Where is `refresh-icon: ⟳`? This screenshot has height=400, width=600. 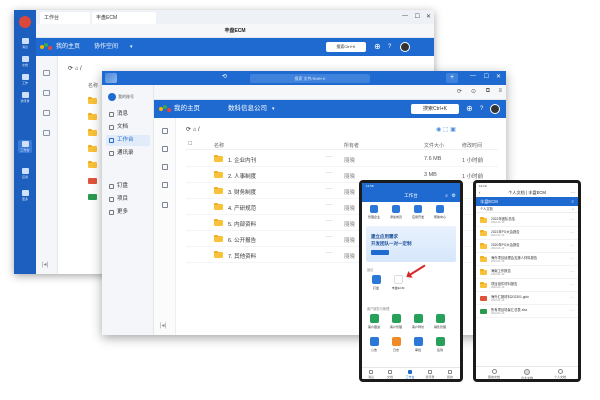
refresh-icon: ⟳ is located at coordinates (459, 91).